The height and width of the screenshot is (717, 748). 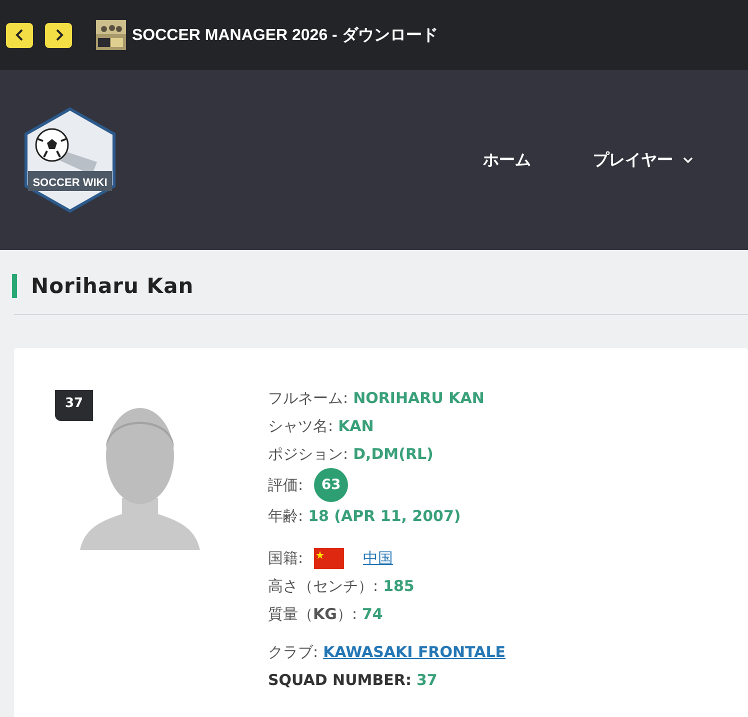 I want to click on field-label: 評価:, so click(x=286, y=485).